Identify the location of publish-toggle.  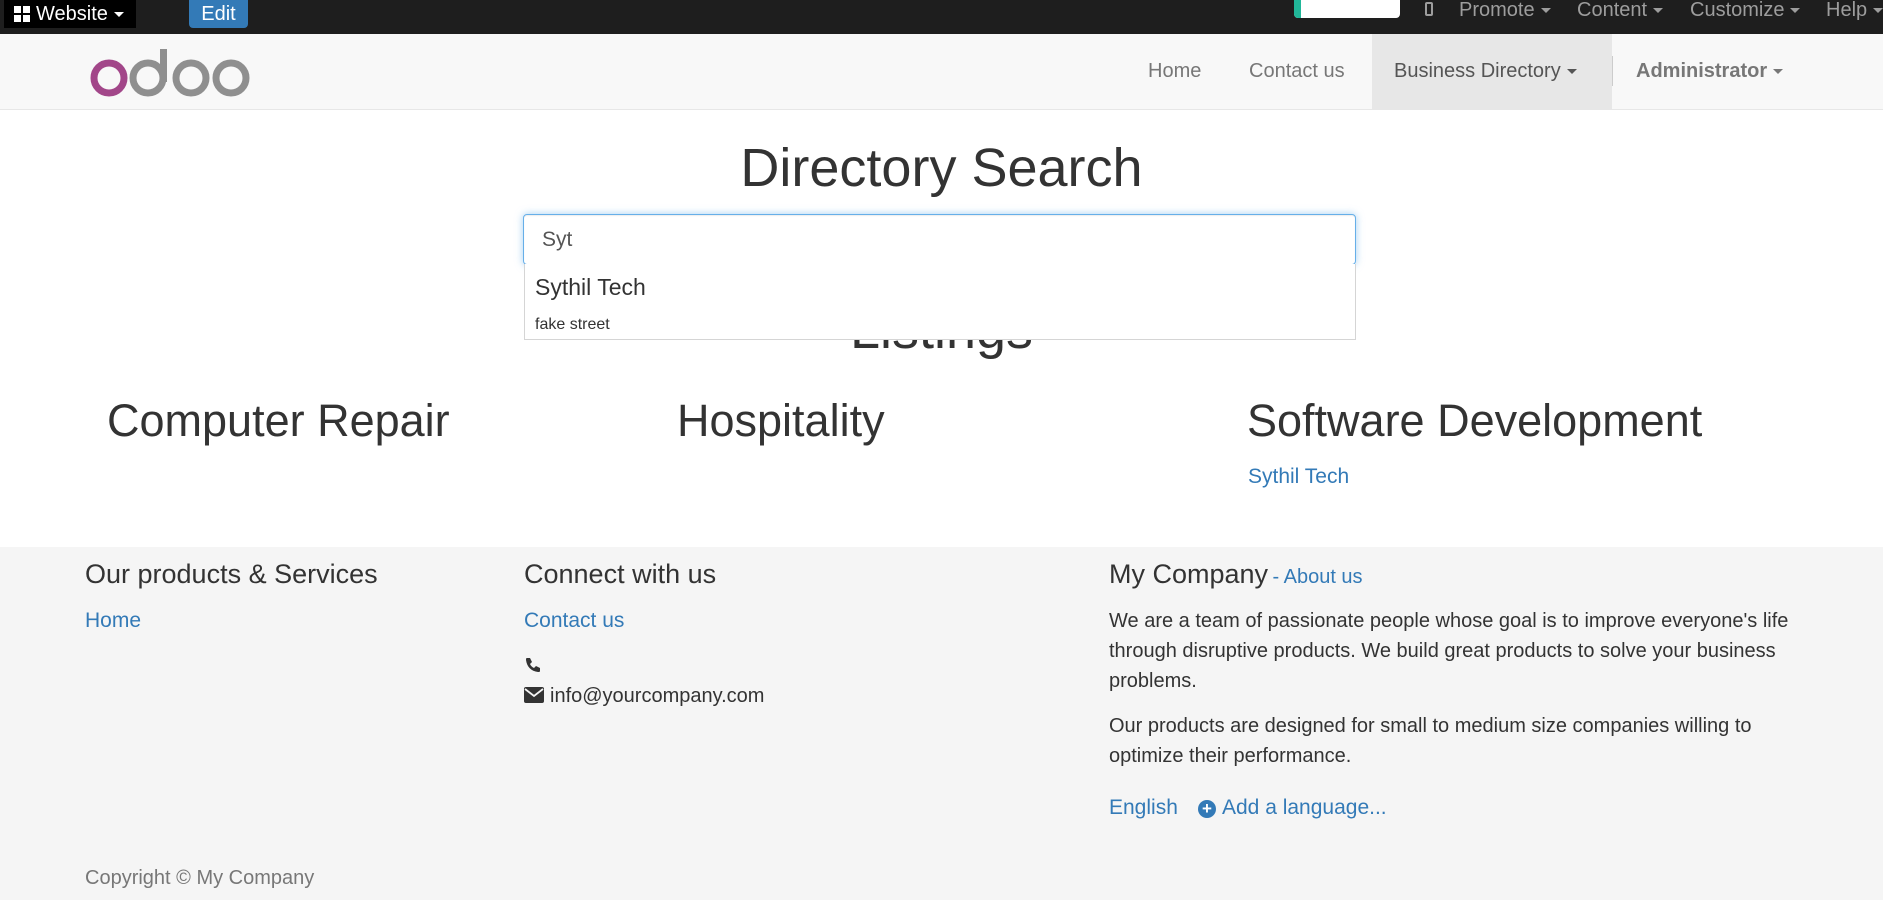
(1347, 9).